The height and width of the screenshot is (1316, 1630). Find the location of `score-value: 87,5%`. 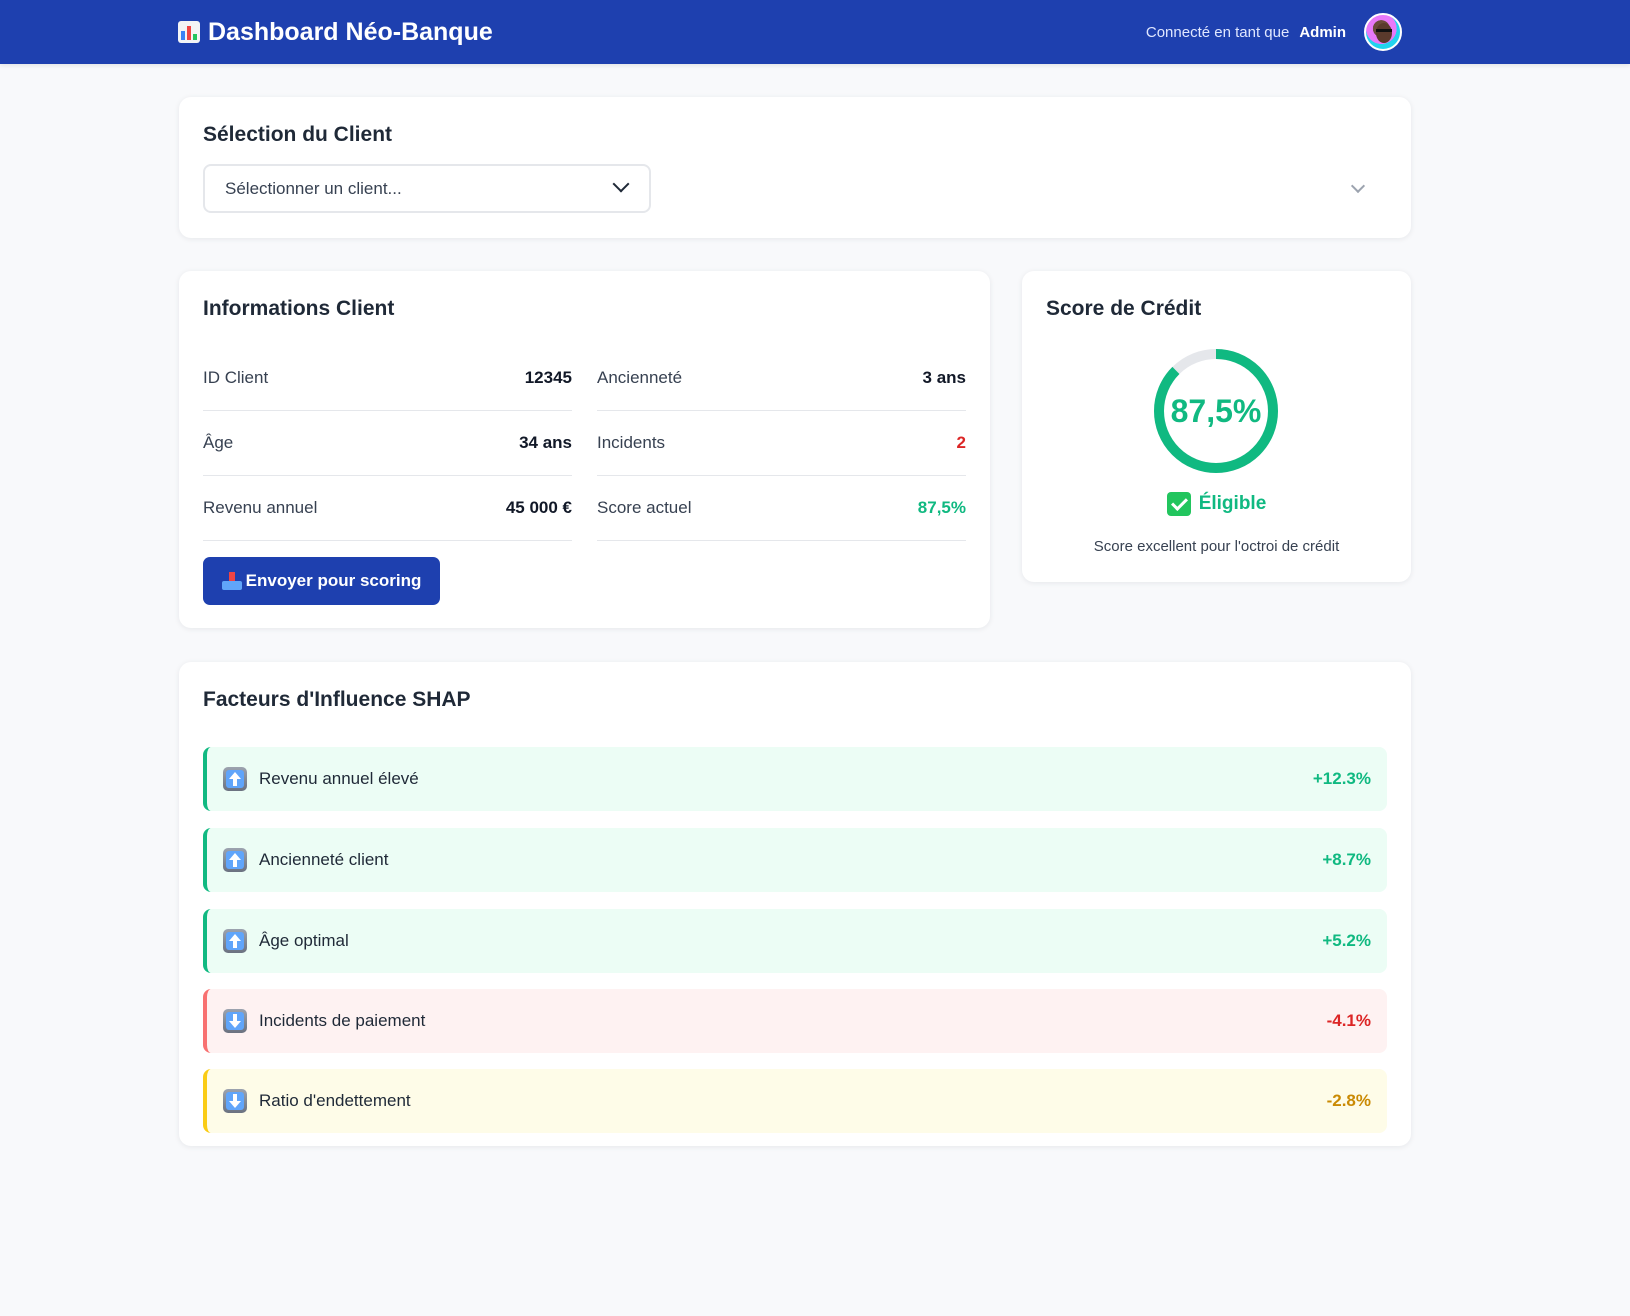

score-value: 87,5% is located at coordinates (1216, 410).